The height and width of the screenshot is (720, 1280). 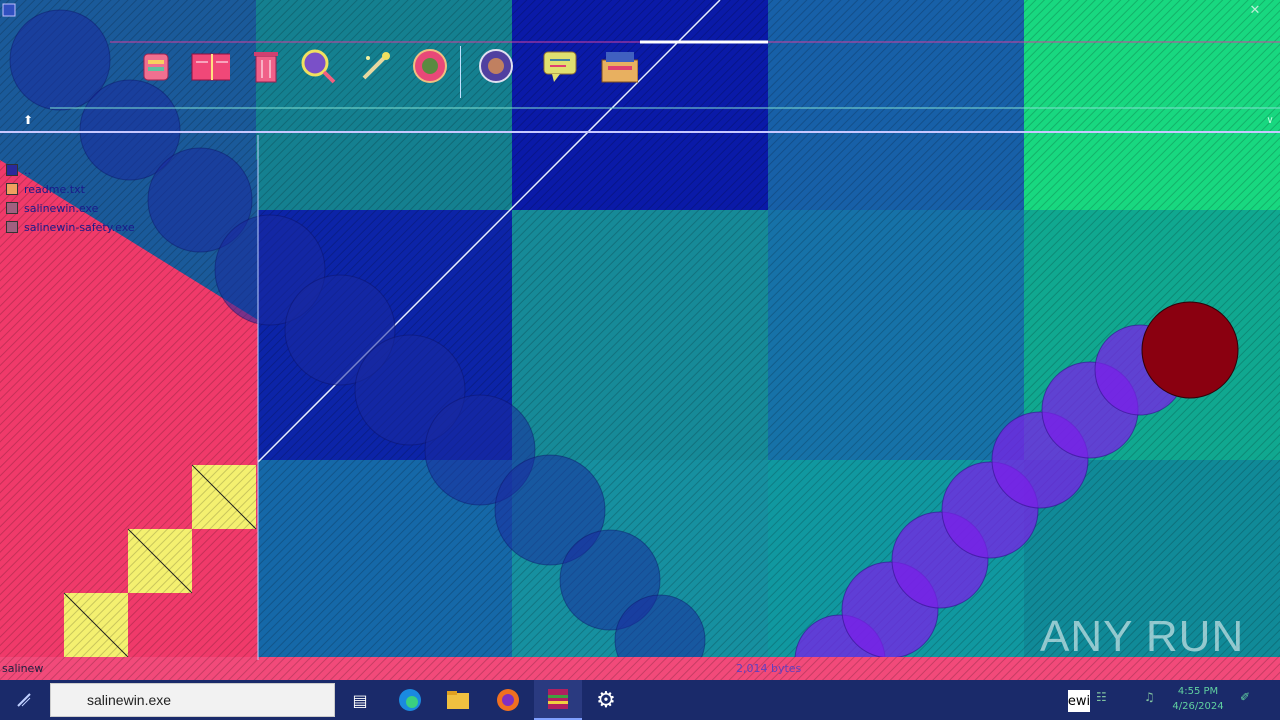 I want to click on winrar-taskbar-button, so click(x=558, y=700).